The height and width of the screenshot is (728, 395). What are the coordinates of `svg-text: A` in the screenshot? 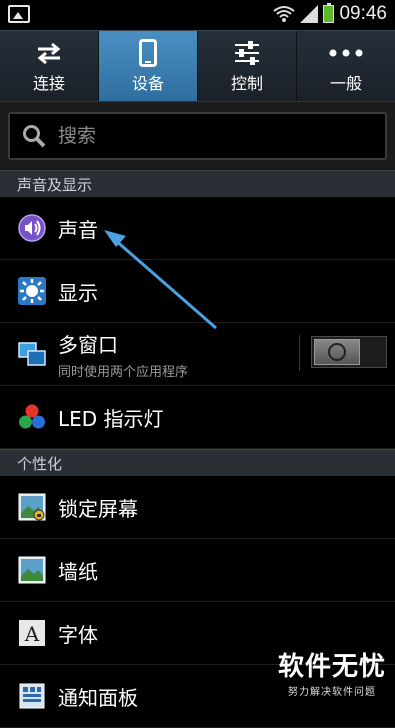 It's located at (32, 634).